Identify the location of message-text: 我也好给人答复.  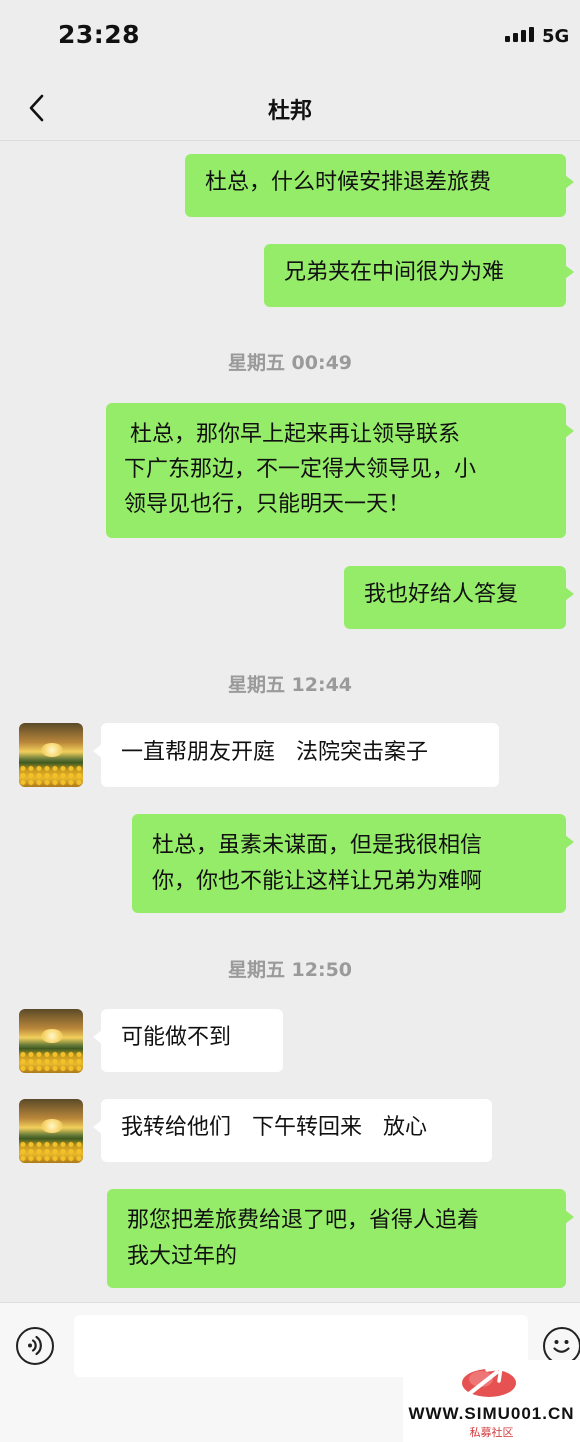
(441, 594).